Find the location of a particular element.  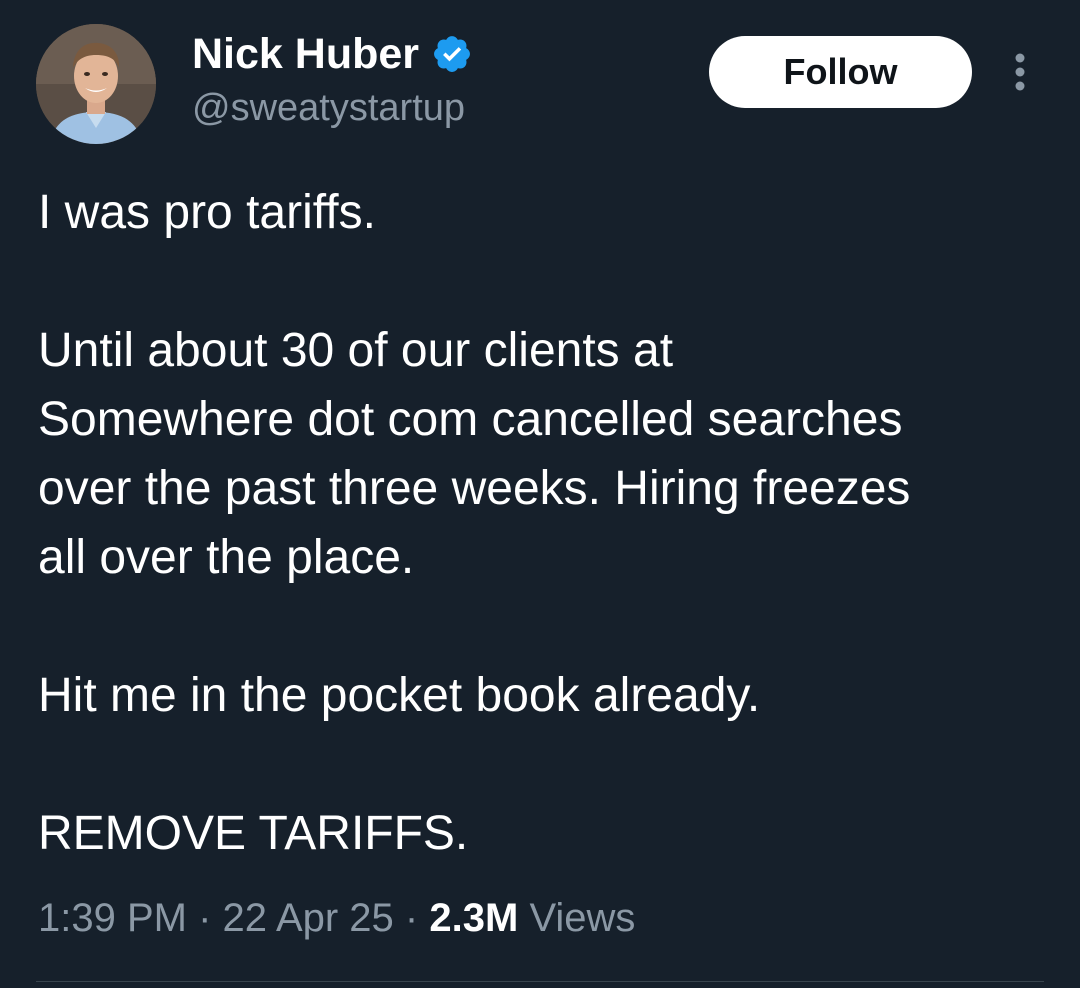

author-display-name: Nick Huber is located at coordinates (332, 54).